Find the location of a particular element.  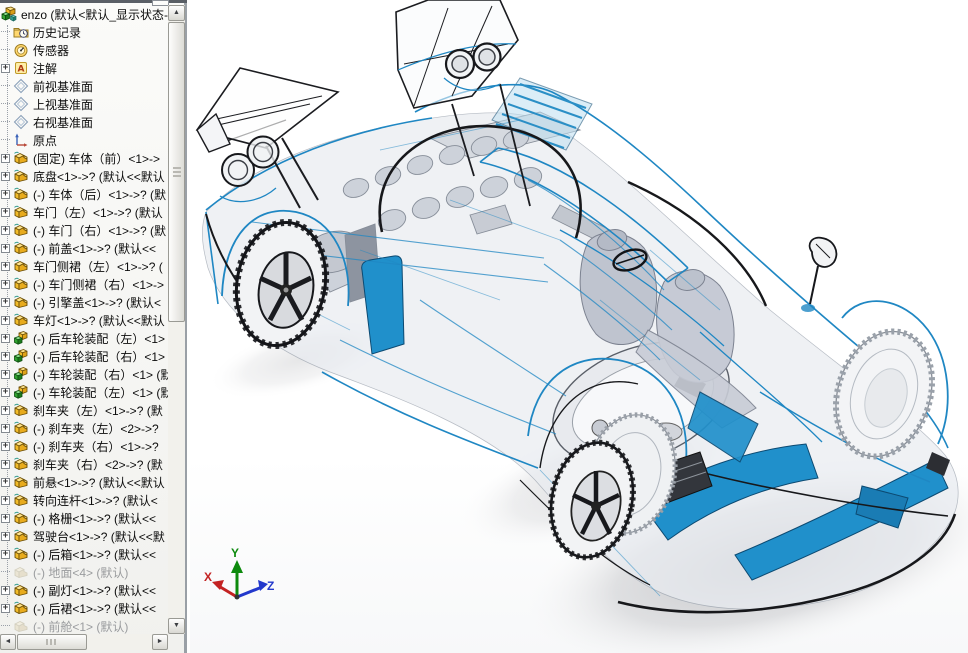

tree-item: + (-) 后车轮装配（右）<1> is located at coordinates (84, 356).